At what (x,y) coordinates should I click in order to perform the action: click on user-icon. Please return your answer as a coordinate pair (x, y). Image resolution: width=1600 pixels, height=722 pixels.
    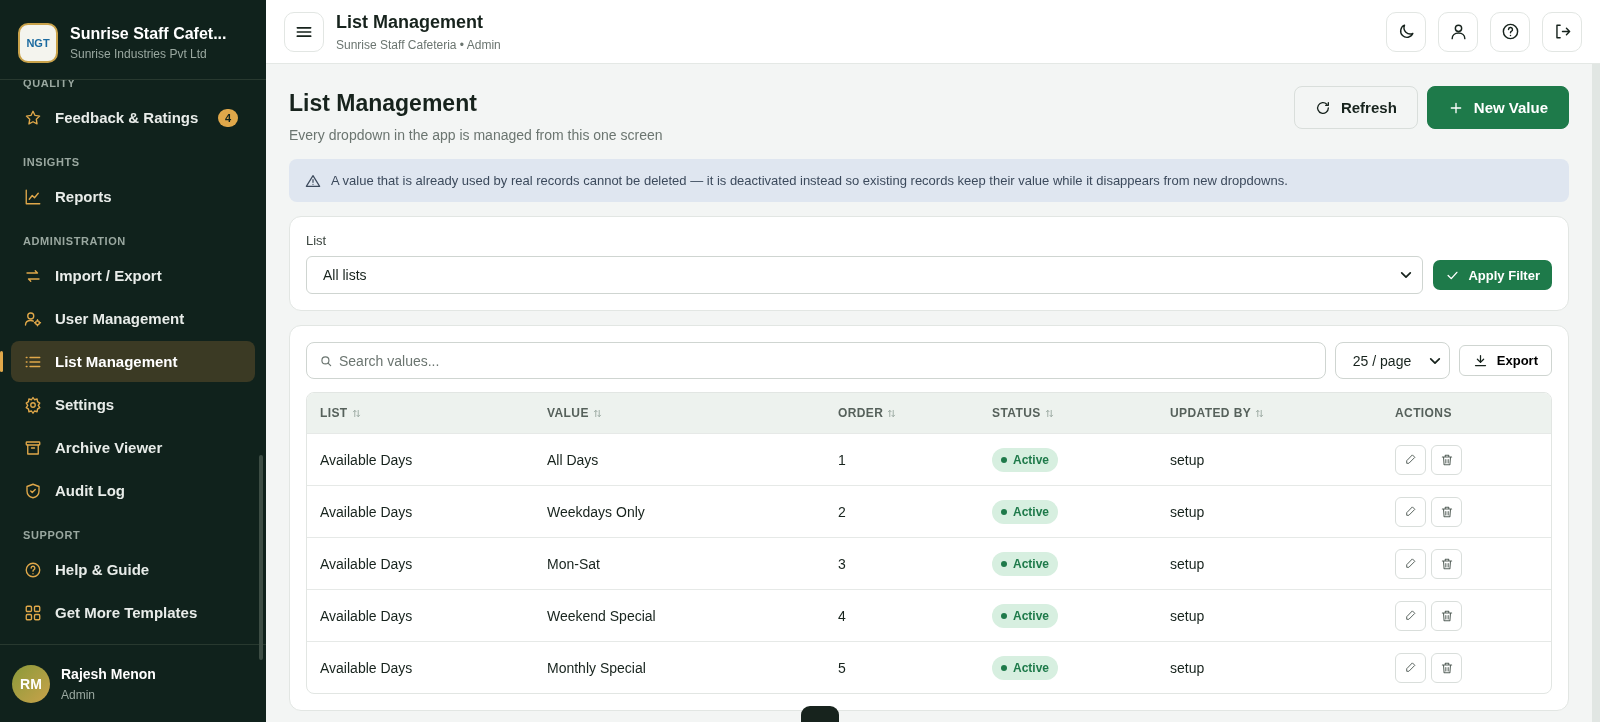
    Looking at the image, I should click on (1458, 31).